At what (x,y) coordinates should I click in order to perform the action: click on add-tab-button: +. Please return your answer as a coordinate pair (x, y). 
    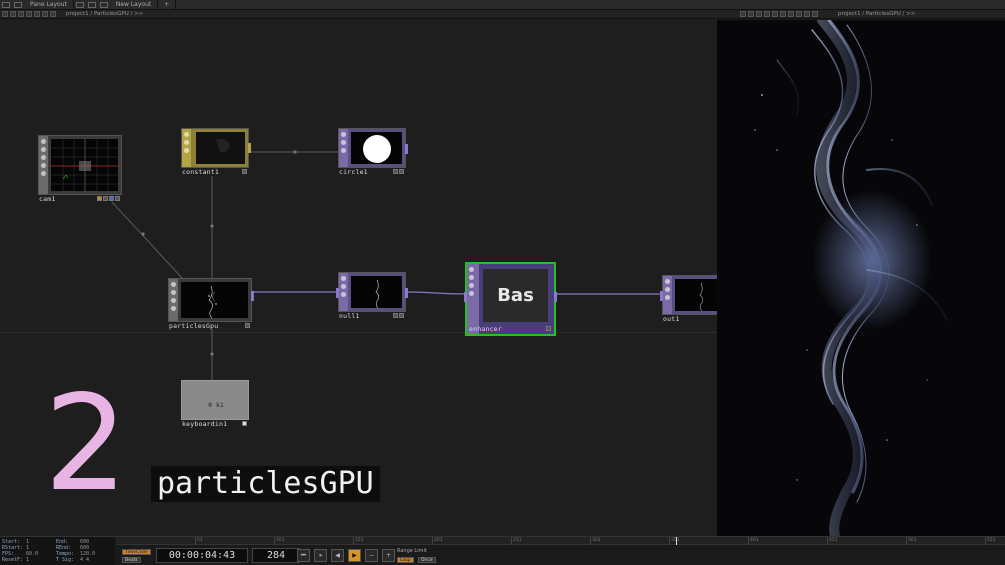
    Looking at the image, I should click on (167, 5).